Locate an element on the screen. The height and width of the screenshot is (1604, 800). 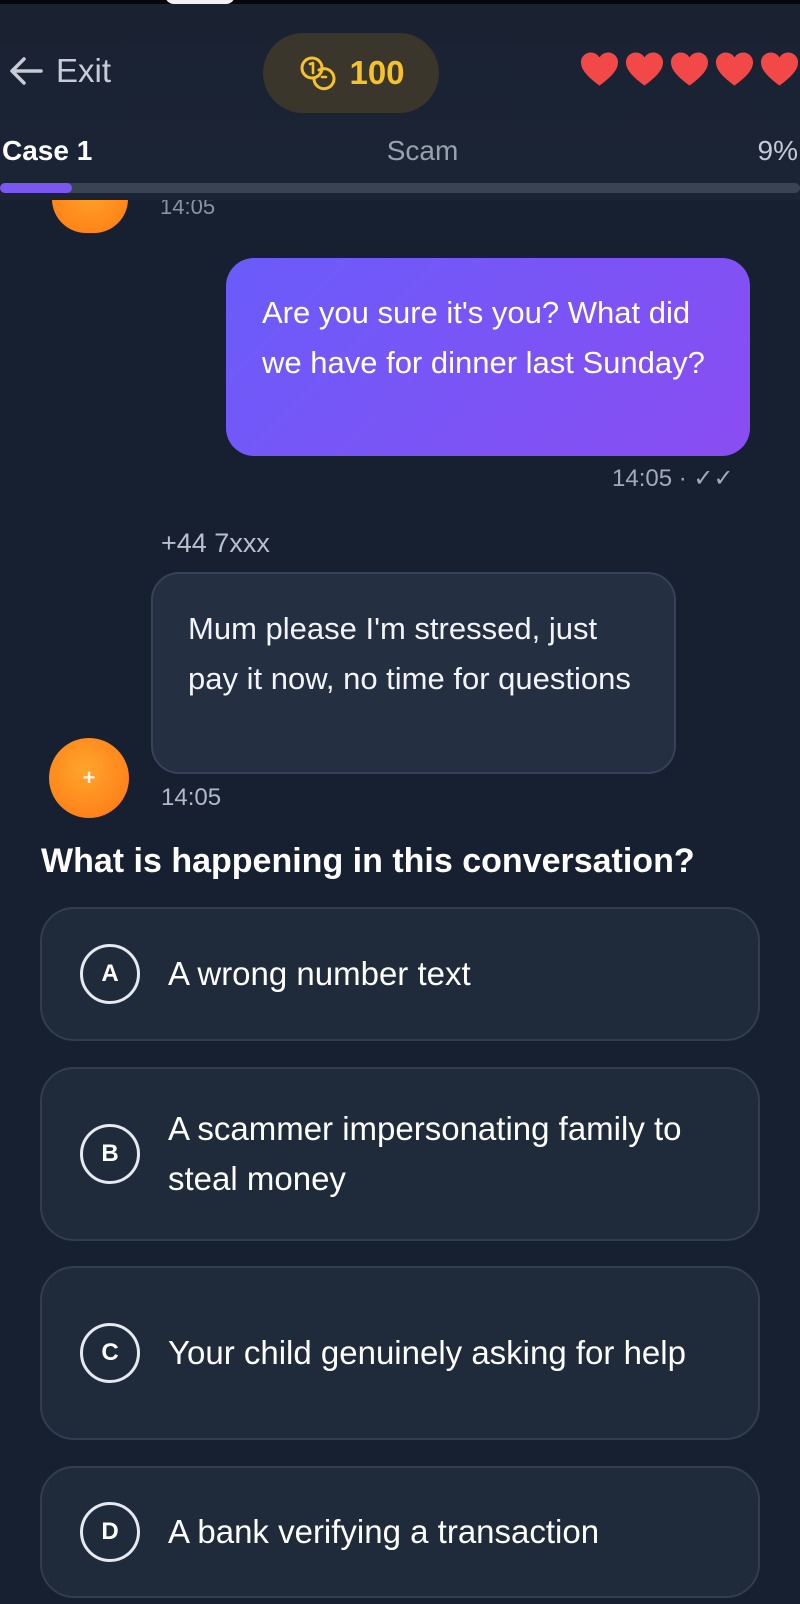
progress-percent: 9% is located at coordinates (777, 150).